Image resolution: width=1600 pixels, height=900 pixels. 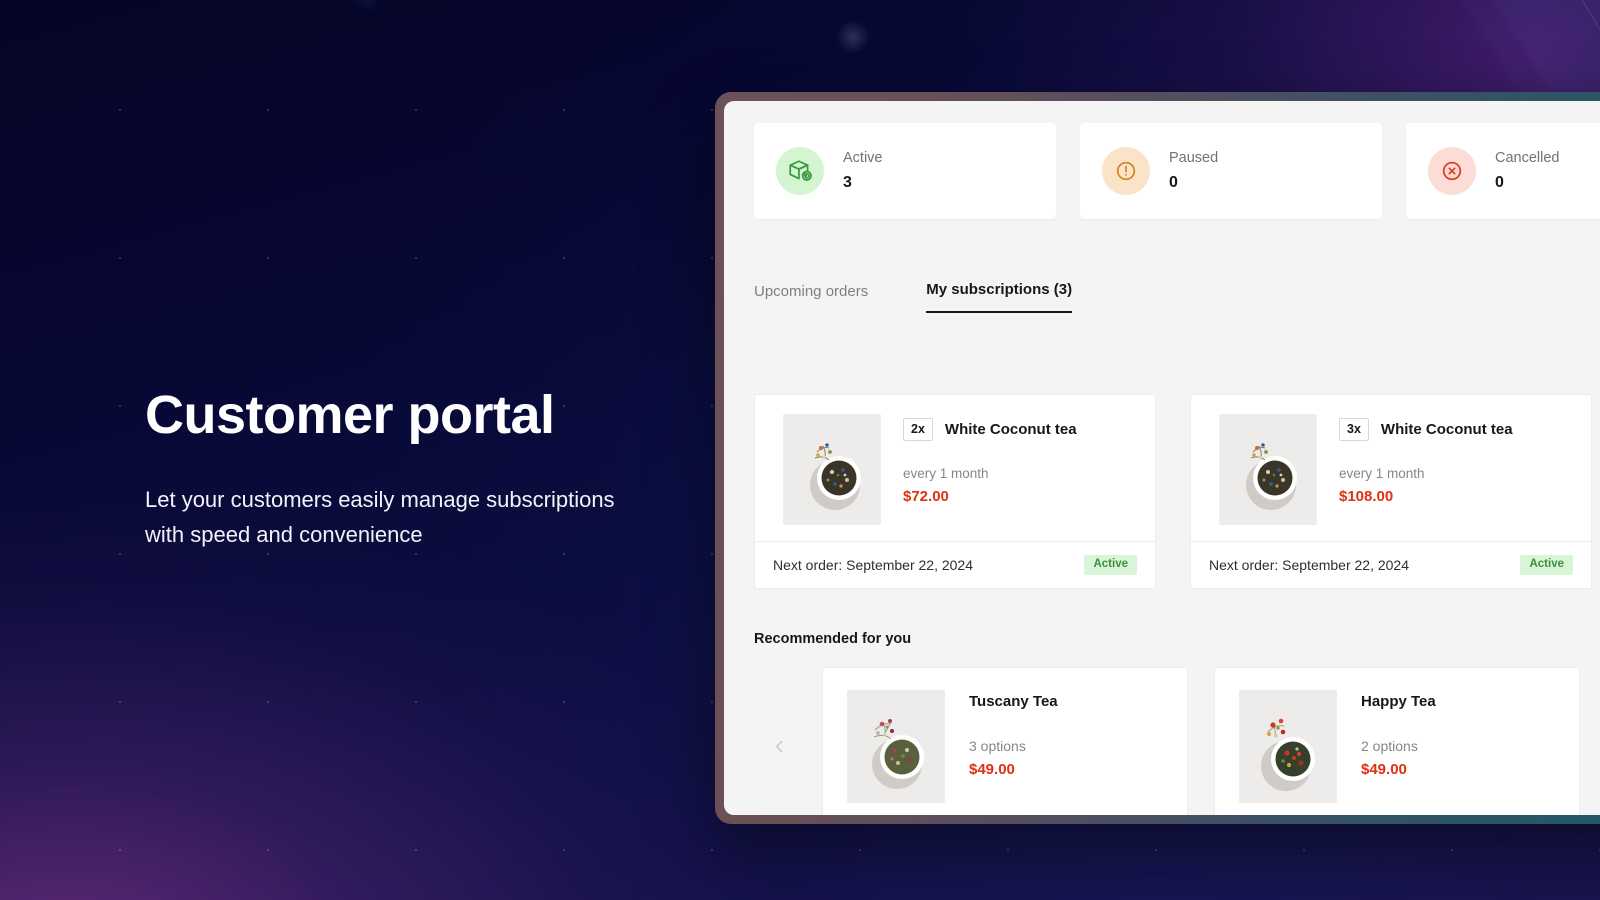 What do you see at coordinates (1527, 158) in the screenshot?
I see `stat-label: Cancelled` at bounding box center [1527, 158].